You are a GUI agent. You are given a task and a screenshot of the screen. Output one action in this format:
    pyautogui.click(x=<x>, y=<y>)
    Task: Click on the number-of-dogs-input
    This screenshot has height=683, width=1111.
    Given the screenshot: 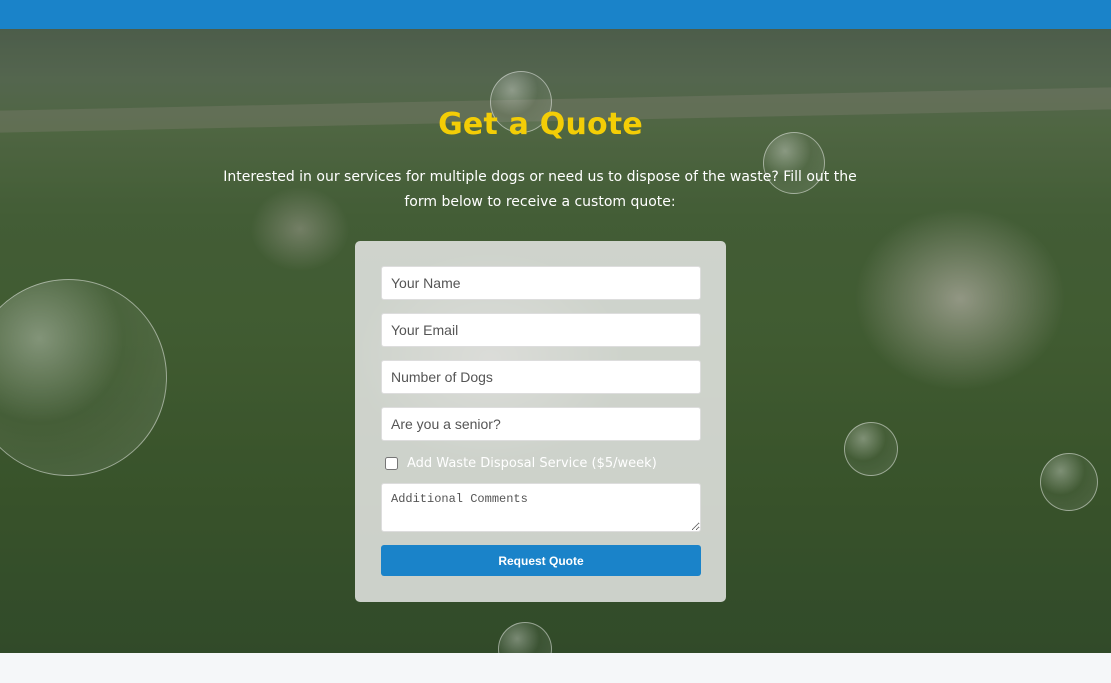 What is the action you would take?
    pyautogui.click(x=541, y=377)
    